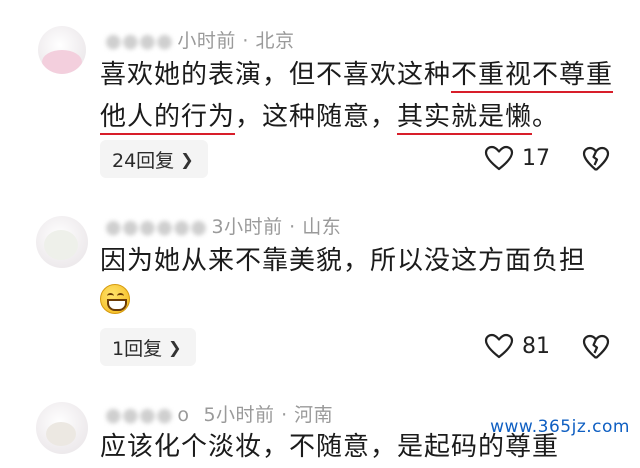 The width and height of the screenshot is (640, 468). I want to click on reply-label: 24回复, so click(143, 160).